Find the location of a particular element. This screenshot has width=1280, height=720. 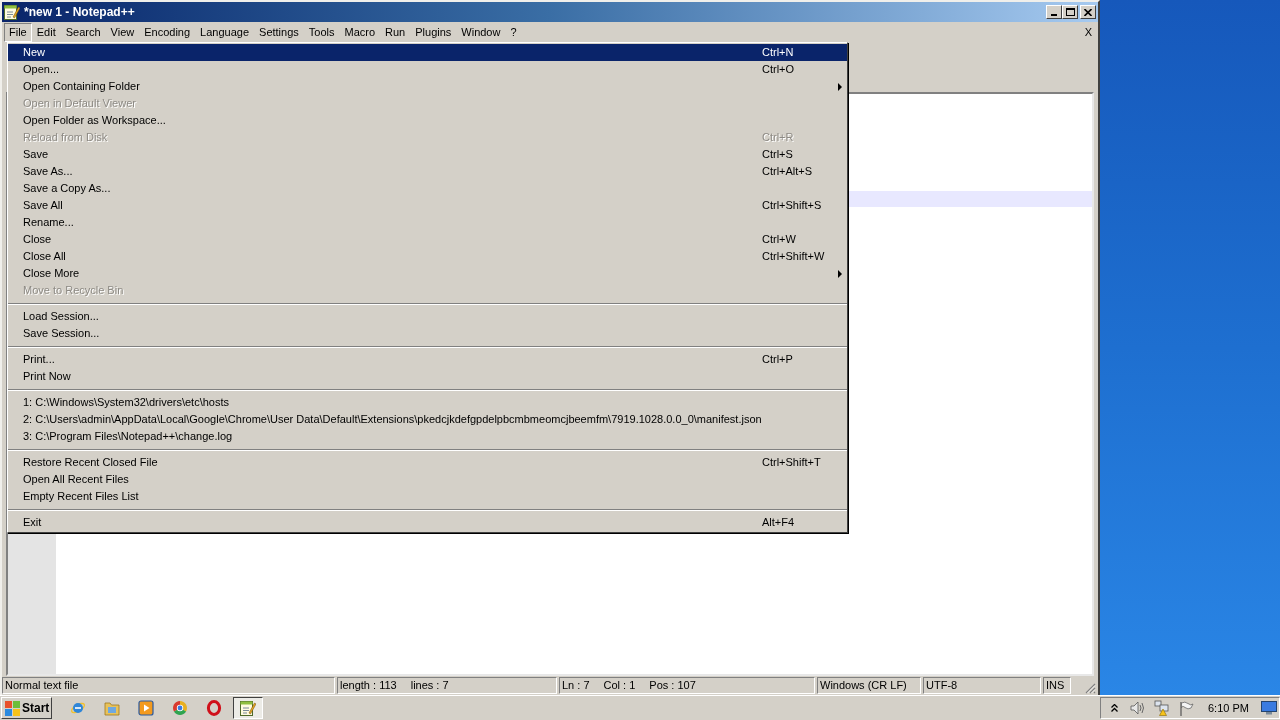

menu-item: Save As... Ctrl+Alt+S is located at coordinates (427, 171).